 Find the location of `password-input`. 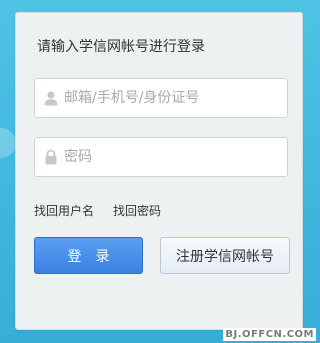

password-input is located at coordinates (171, 157).